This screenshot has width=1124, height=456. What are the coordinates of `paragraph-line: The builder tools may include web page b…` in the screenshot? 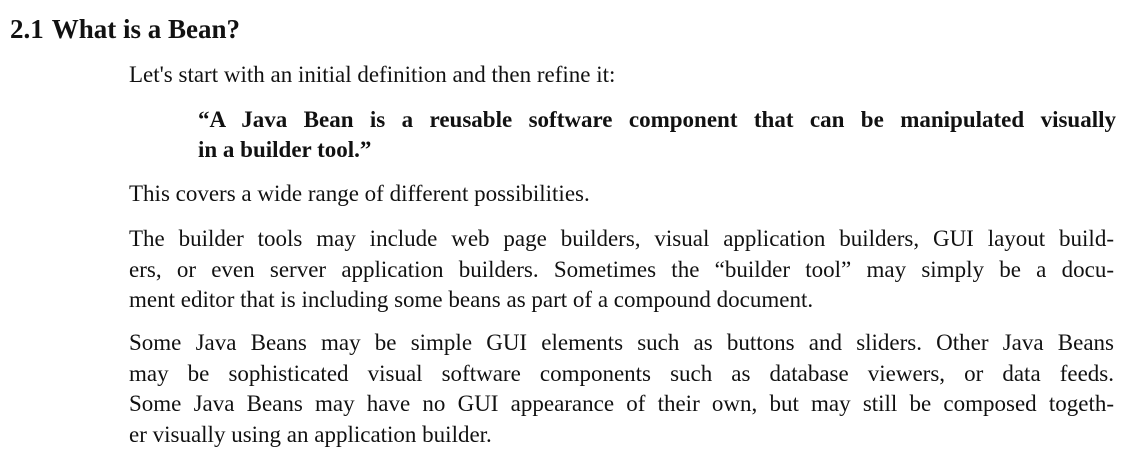 It's located at (621, 238).